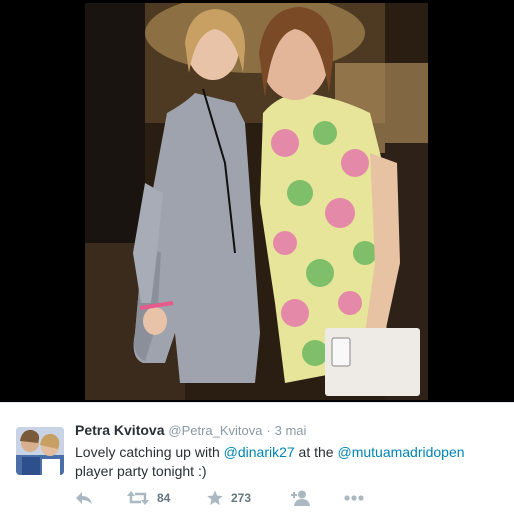 The image size is (514, 524). What do you see at coordinates (285, 498) in the screenshot?
I see `tweet-actions: 84 273` at bounding box center [285, 498].